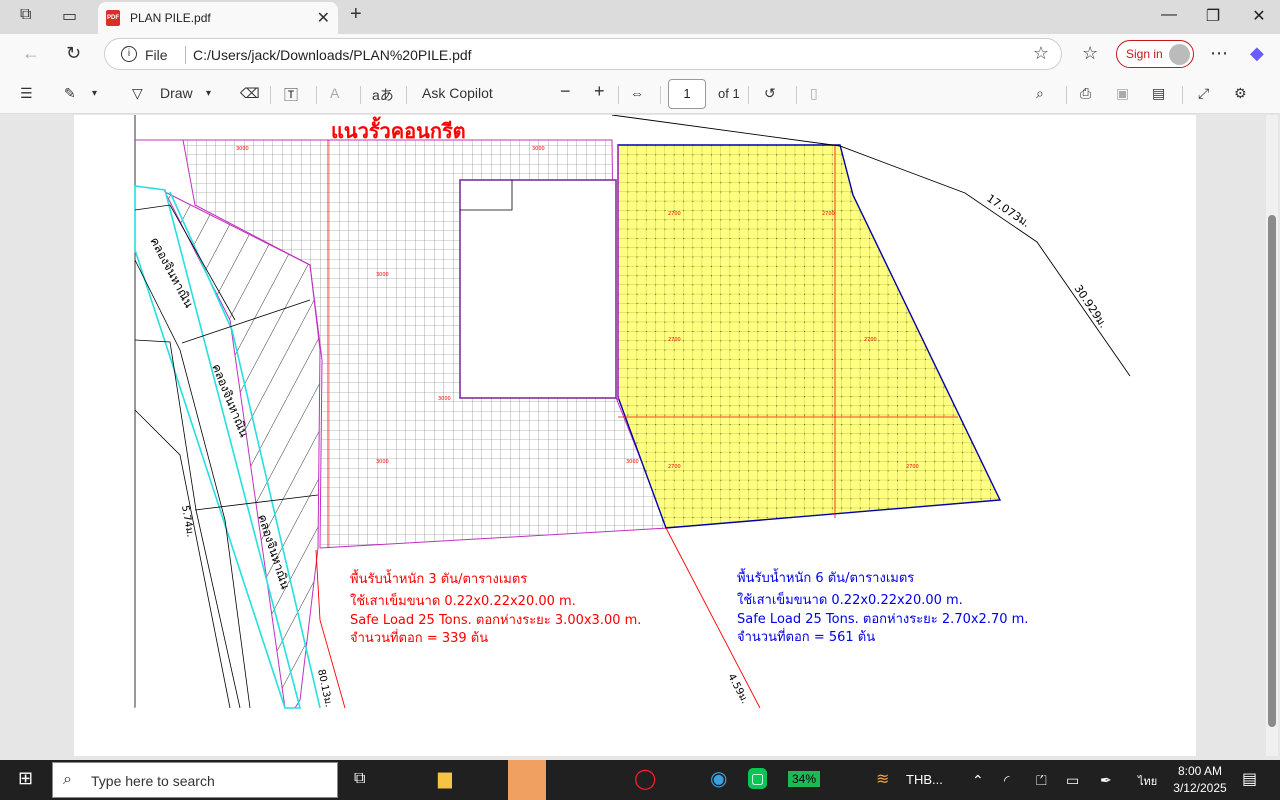 The image size is (1280, 800). Describe the element at coordinates (1258, 16) in the screenshot. I see `close-window-icon: ✕` at that location.